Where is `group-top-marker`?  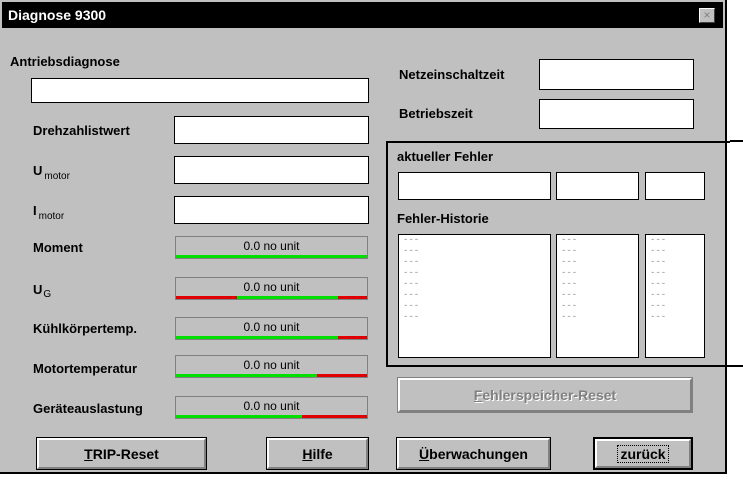
group-top-marker is located at coordinates (736, 141).